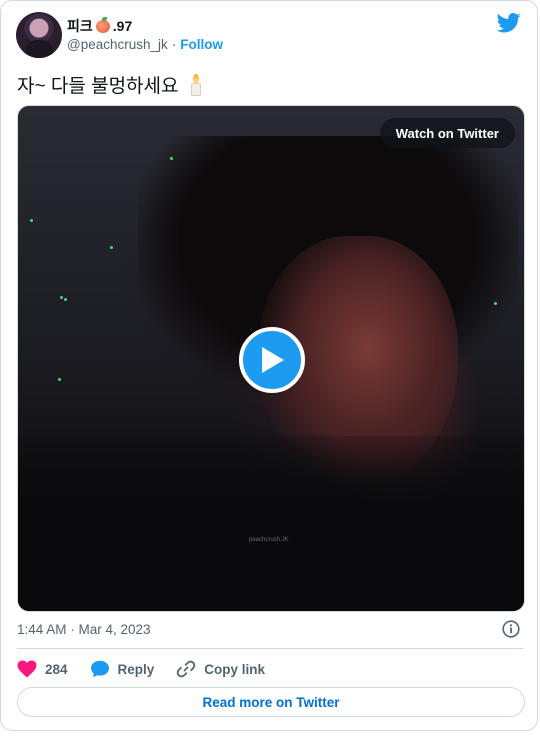 The height and width of the screenshot is (741, 540). What do you see at coordinates (42, 669) in the screenshot?
I see `like-button: 284` at bounding box center [42, 669].